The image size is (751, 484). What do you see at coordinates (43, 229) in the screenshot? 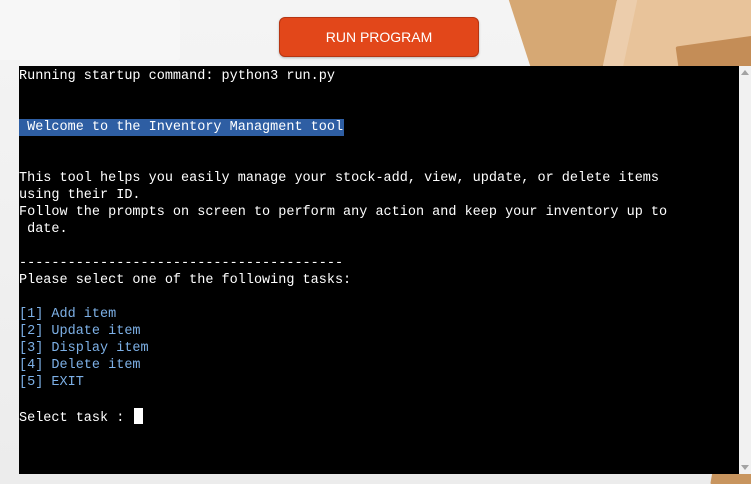
I see `intro-line: date.` at bounding box center [43, 229].